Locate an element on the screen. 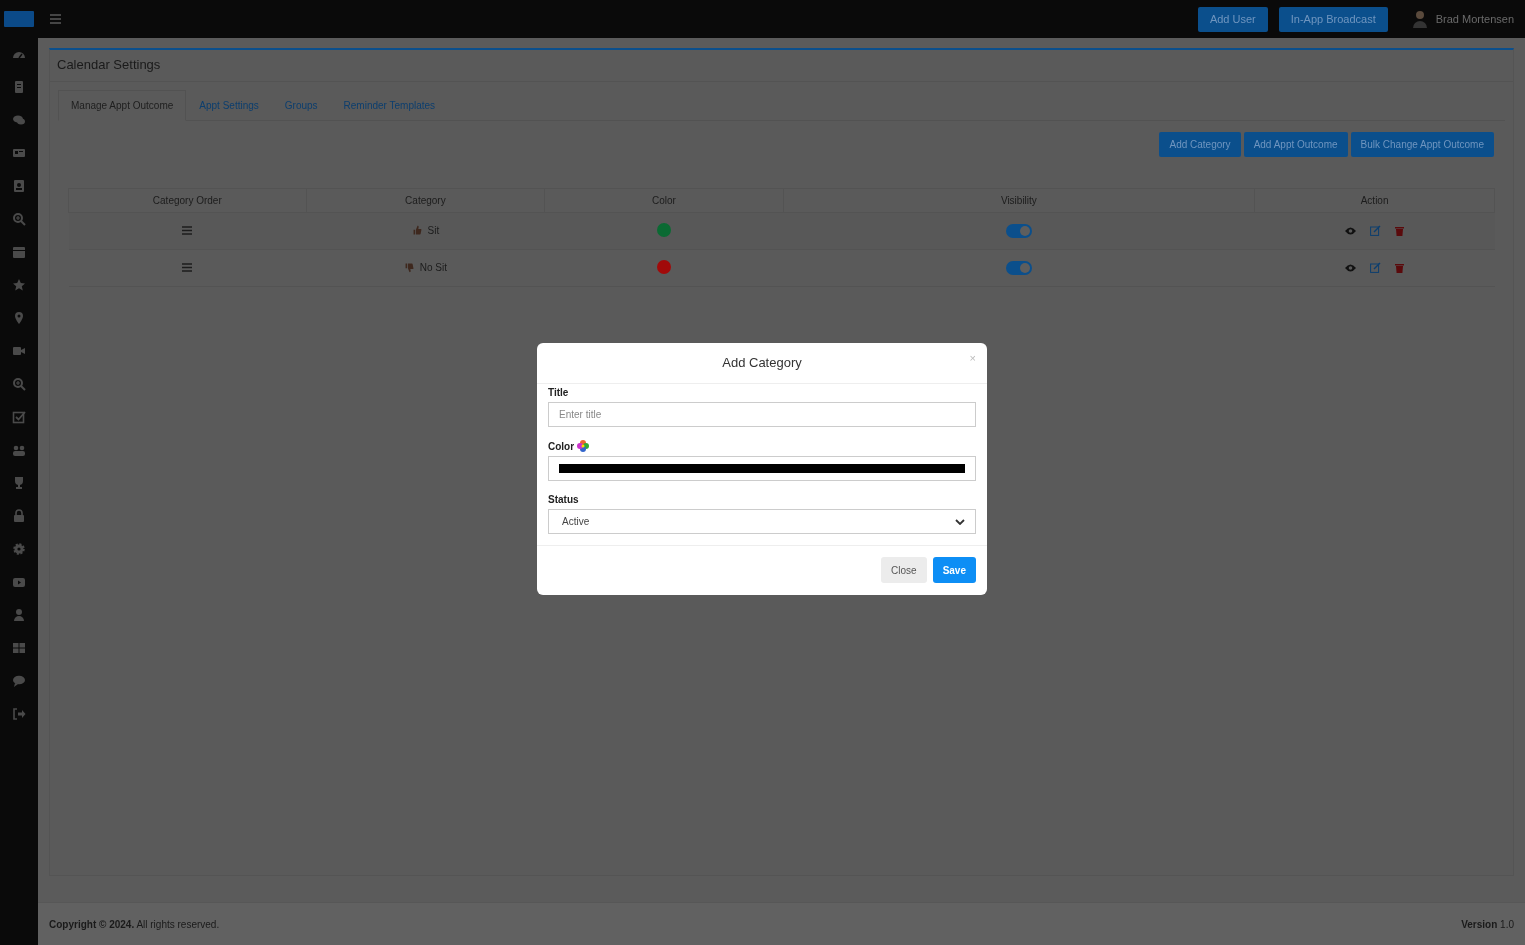  lock-icon is located at coordinates (19, 516).